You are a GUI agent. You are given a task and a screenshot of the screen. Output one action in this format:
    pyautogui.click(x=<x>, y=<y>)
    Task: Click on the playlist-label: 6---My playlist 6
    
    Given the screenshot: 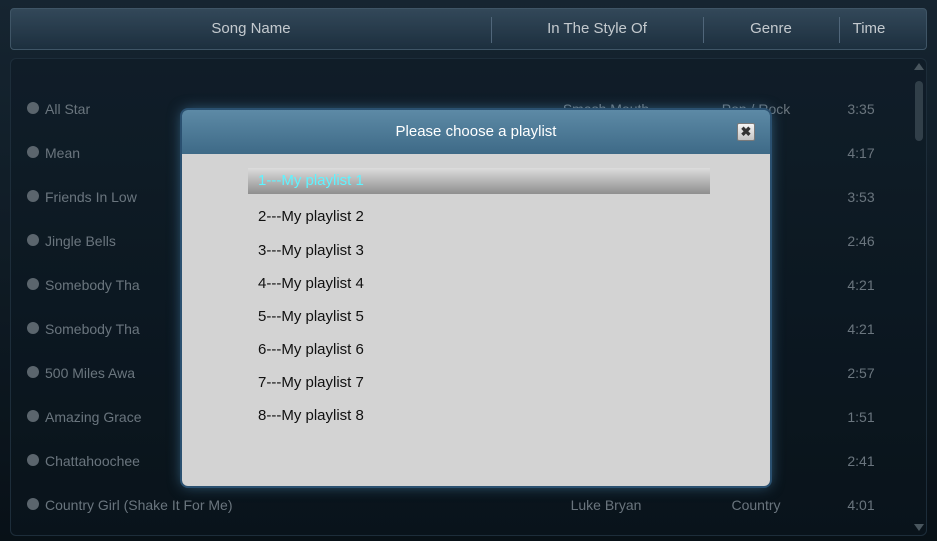 What is the action you would take?
    pyautogui.click(x=311, y=349)
    